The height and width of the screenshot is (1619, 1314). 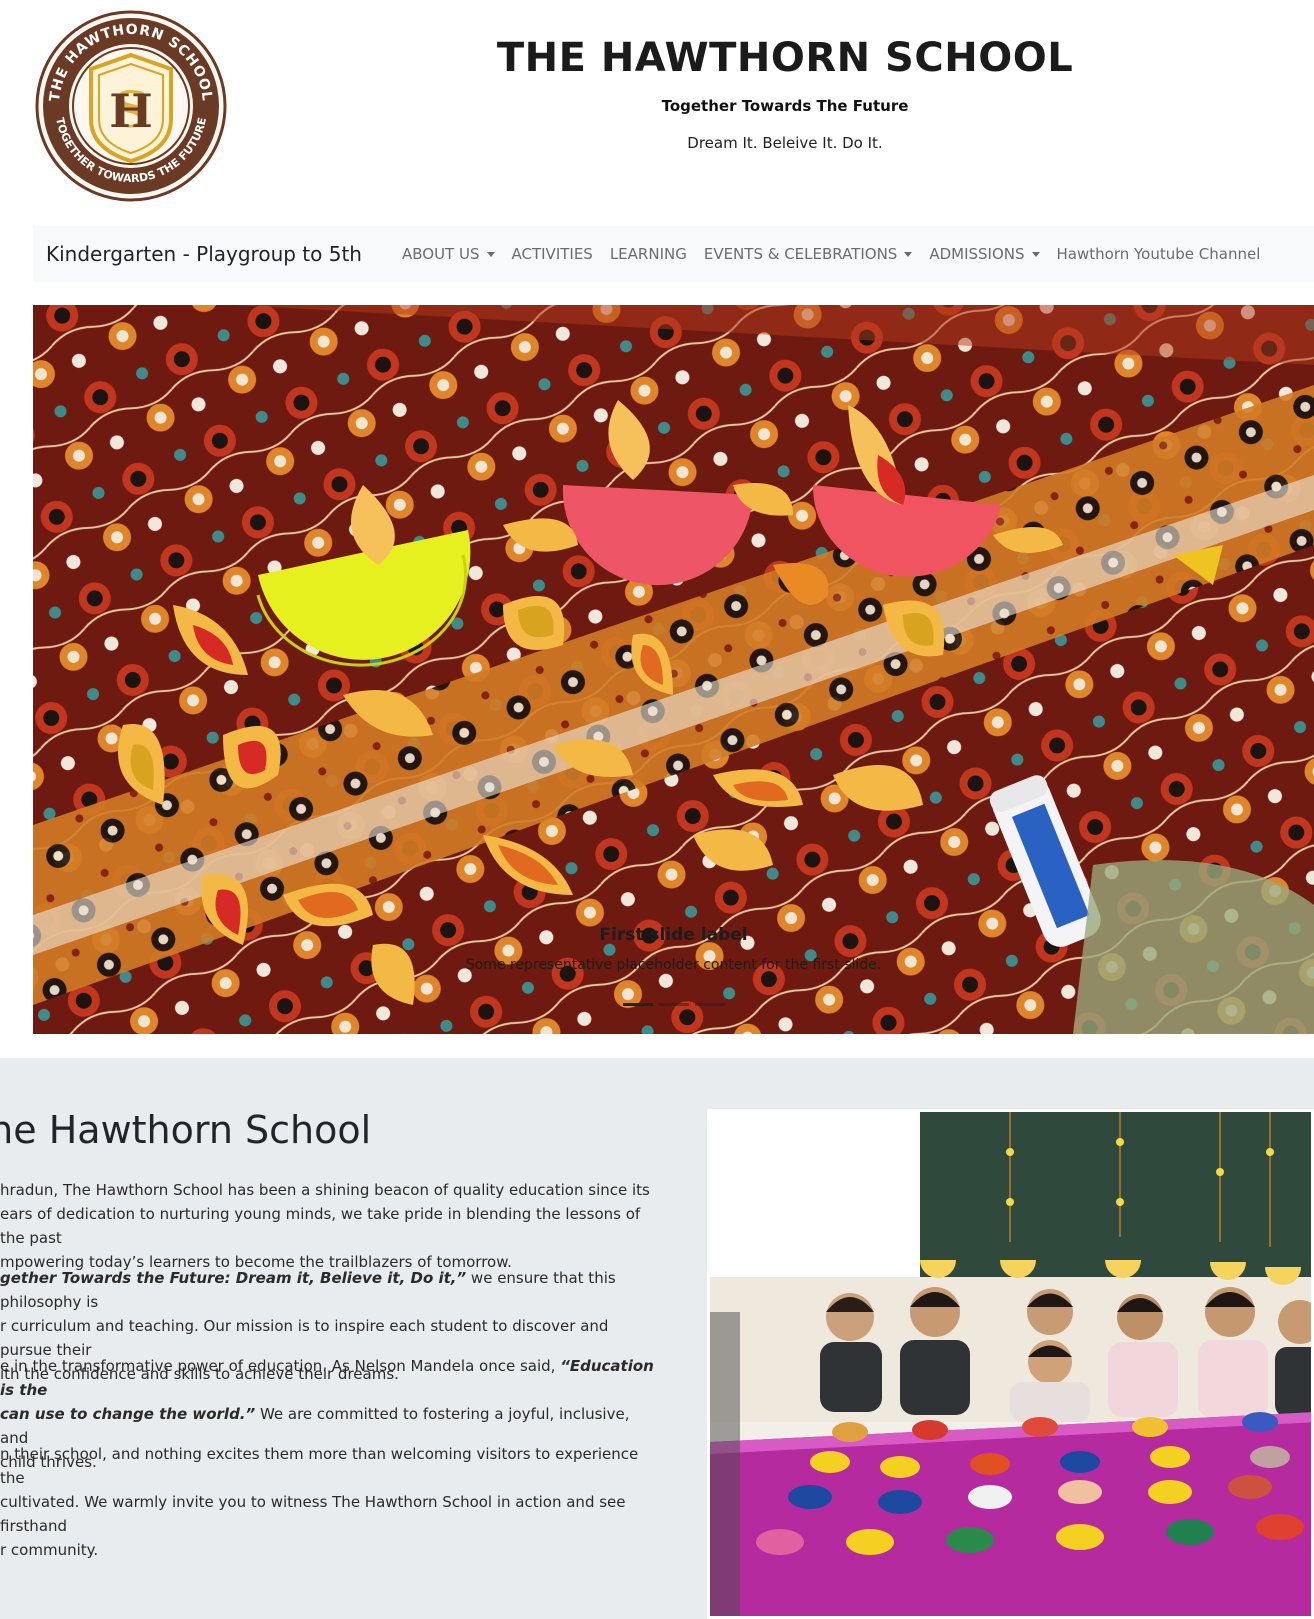 I want to click on nav-youtube-label: Hawthorn Youtube Channel, so click(x=1158, y=254).